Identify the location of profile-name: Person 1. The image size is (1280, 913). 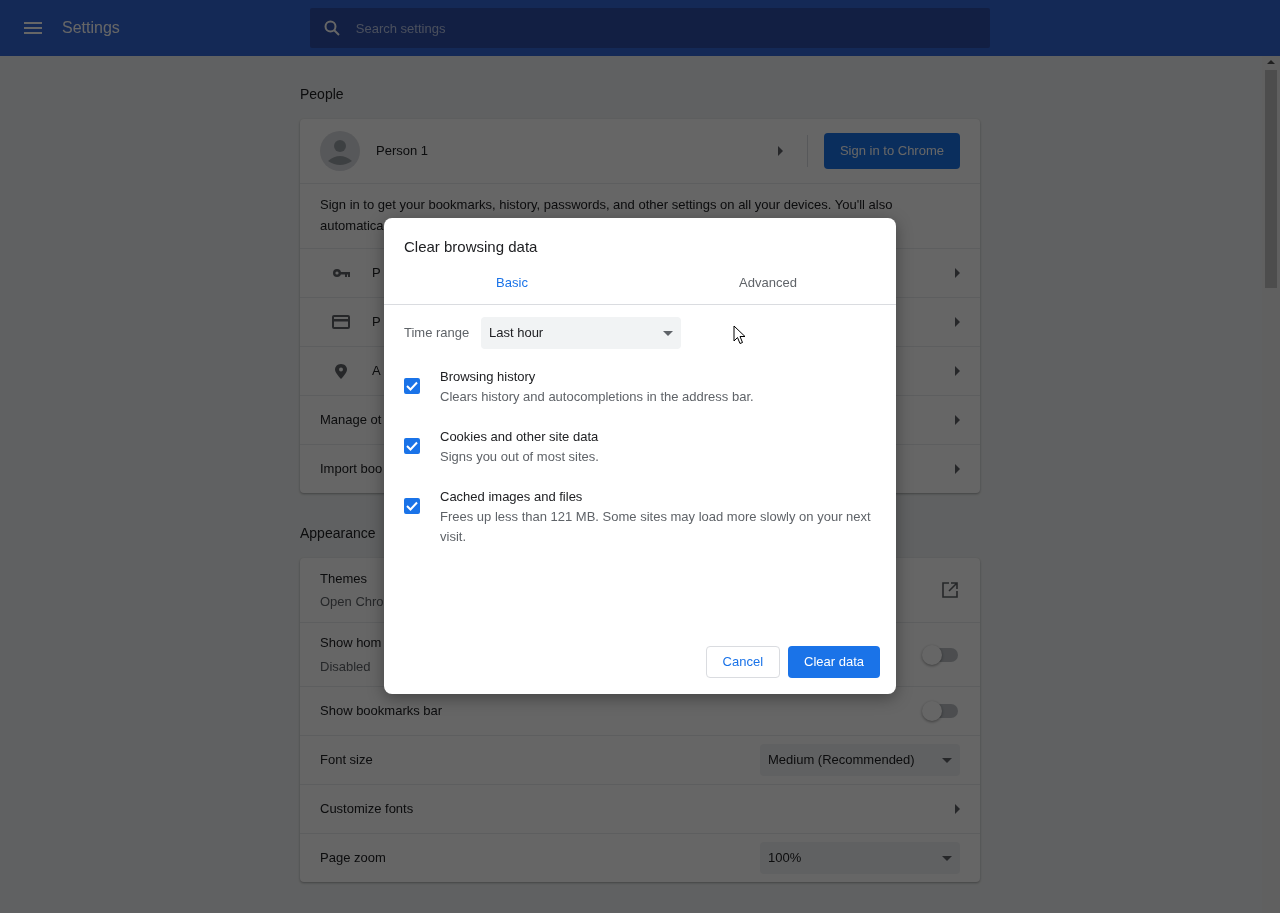
(402, 151).